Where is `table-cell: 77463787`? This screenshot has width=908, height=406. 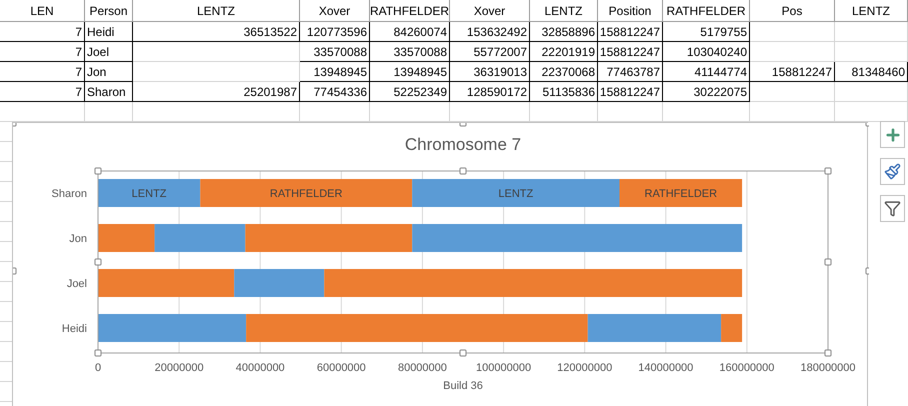 table-cell: 77463787 is located at coordinates (630, 72).